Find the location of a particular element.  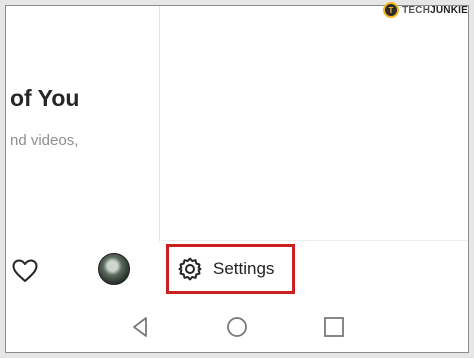

profile-avatar is located at coordinates (114, 269).